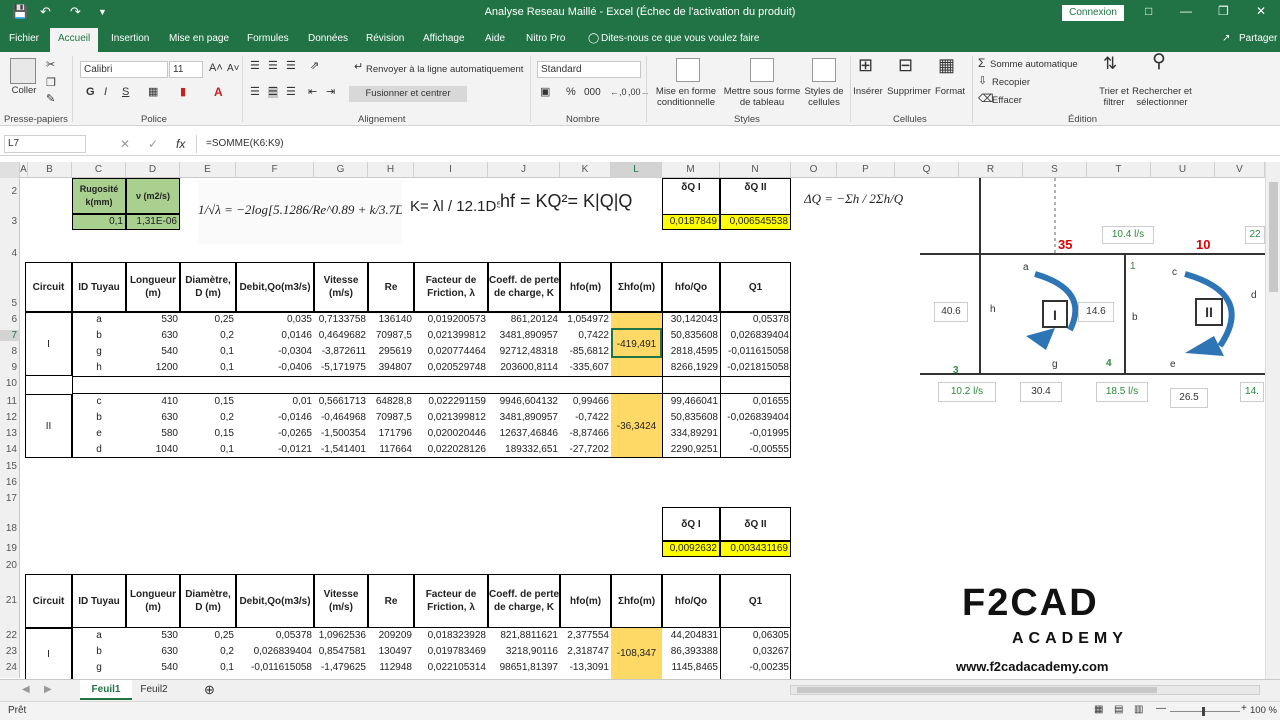  Describe the element at coordinates (1034, 64) in the screenshot. I see `autosum-button: Somme automatique` at that location.